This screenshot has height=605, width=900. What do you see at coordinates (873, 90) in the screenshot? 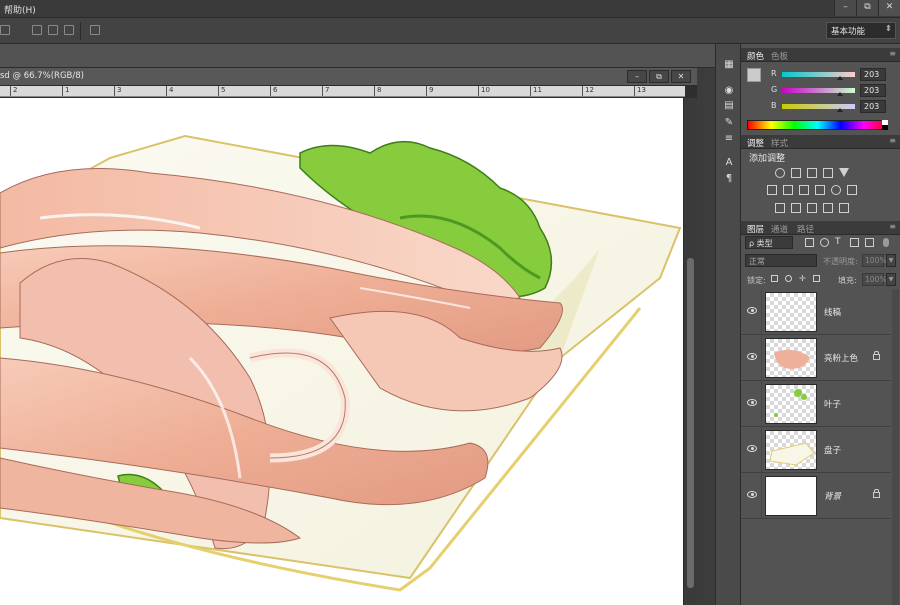
I see `channel-value-g: 203` at bounding box center [873, 90].